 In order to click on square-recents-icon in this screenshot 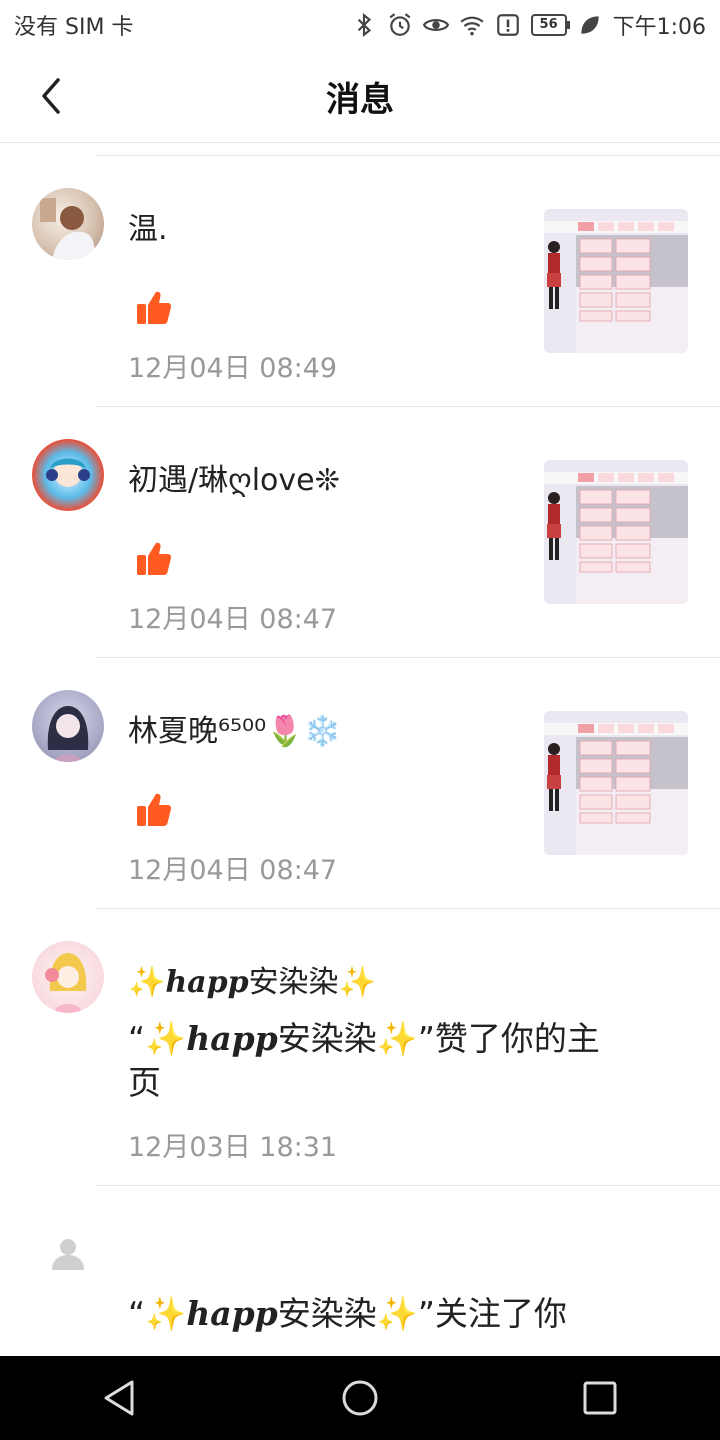, I will do `click(600, 1398)`.